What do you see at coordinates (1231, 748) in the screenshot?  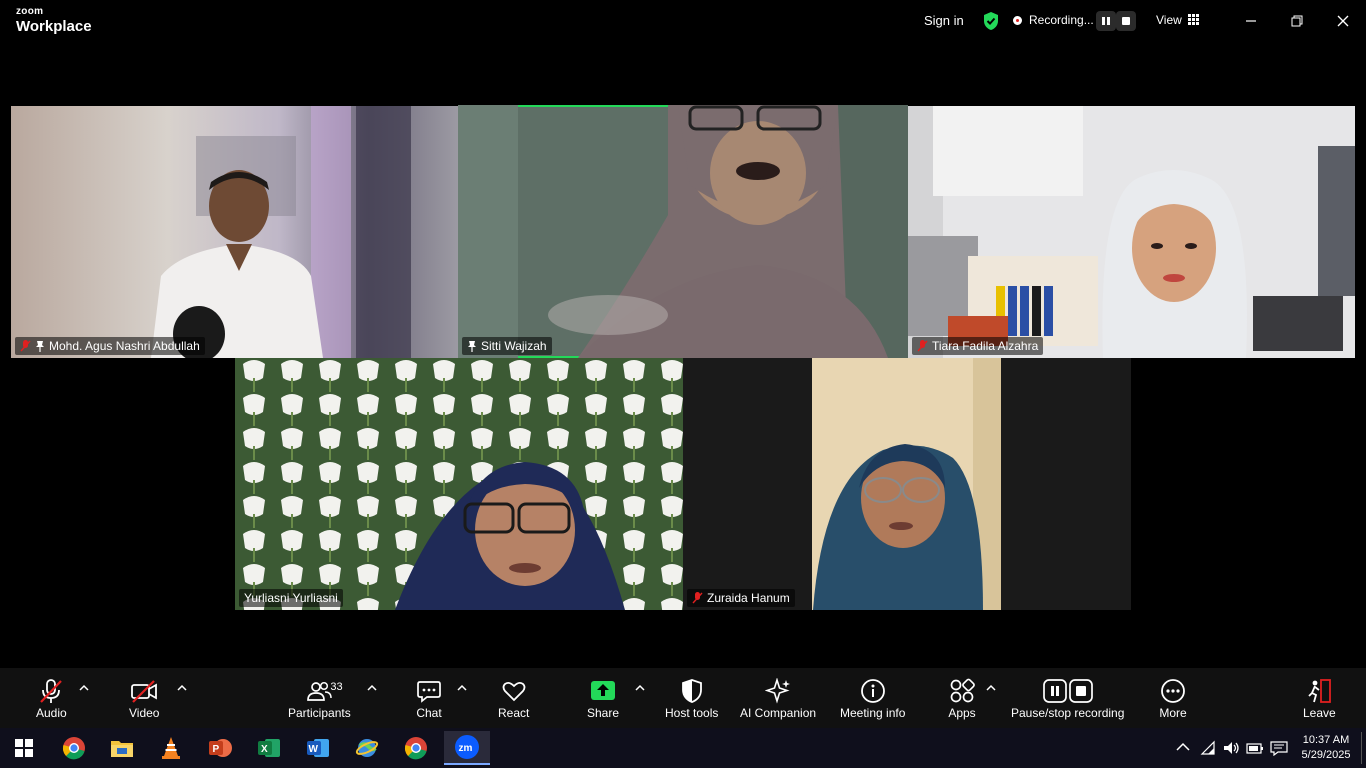 I see `speaker-volume-icon` at bounding box center [1231, 748].